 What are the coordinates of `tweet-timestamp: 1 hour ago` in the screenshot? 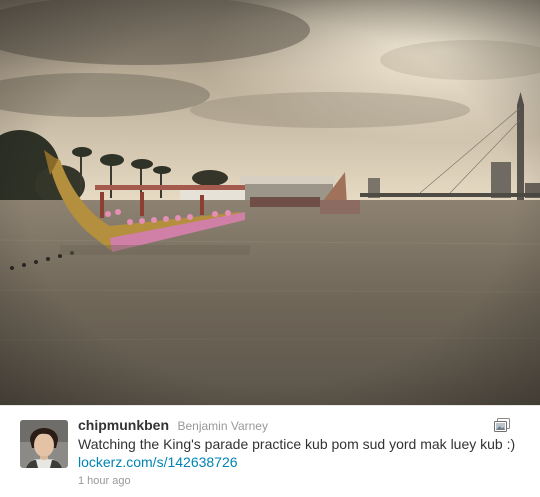 It's located at (104, 481).